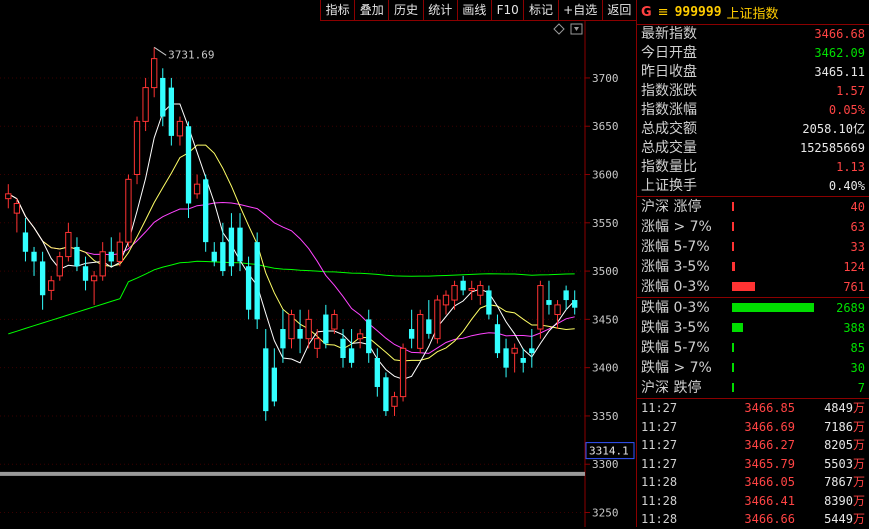 This screenshot has height=529, width=869. I want to click on toolbar-button-2: 历史, so click(405, 10).